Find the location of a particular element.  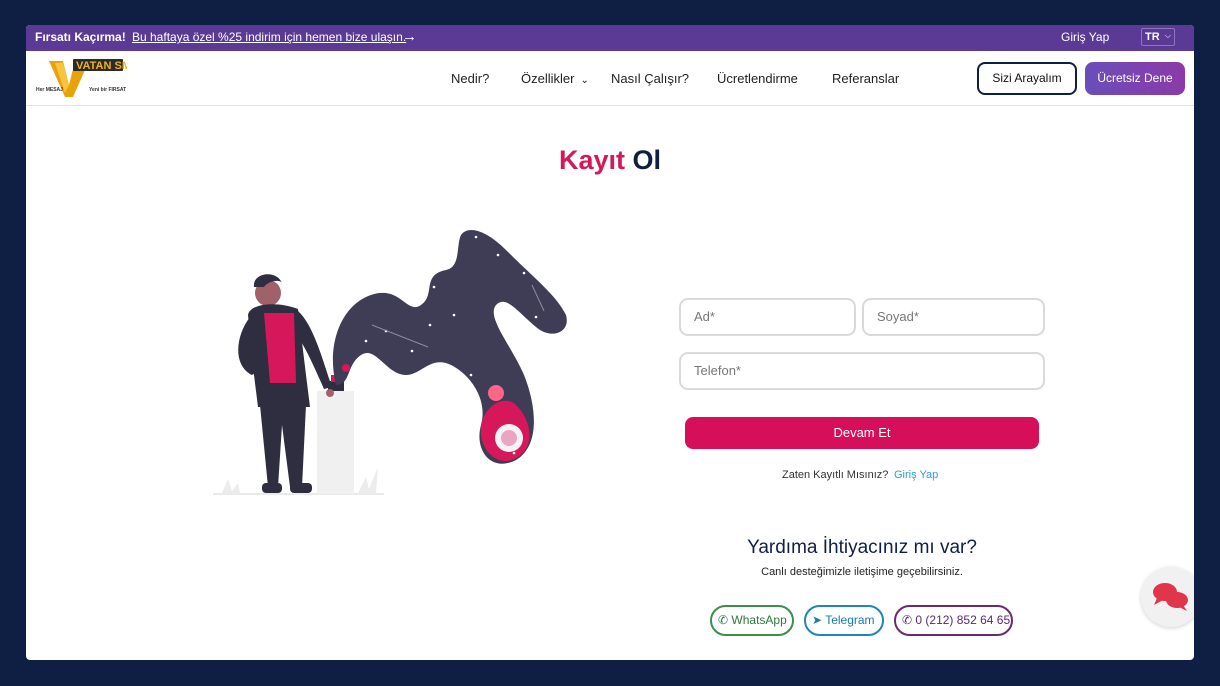

nav-item-ucretlendirme: Ücretlendirme is located at coordinates (757, 78).